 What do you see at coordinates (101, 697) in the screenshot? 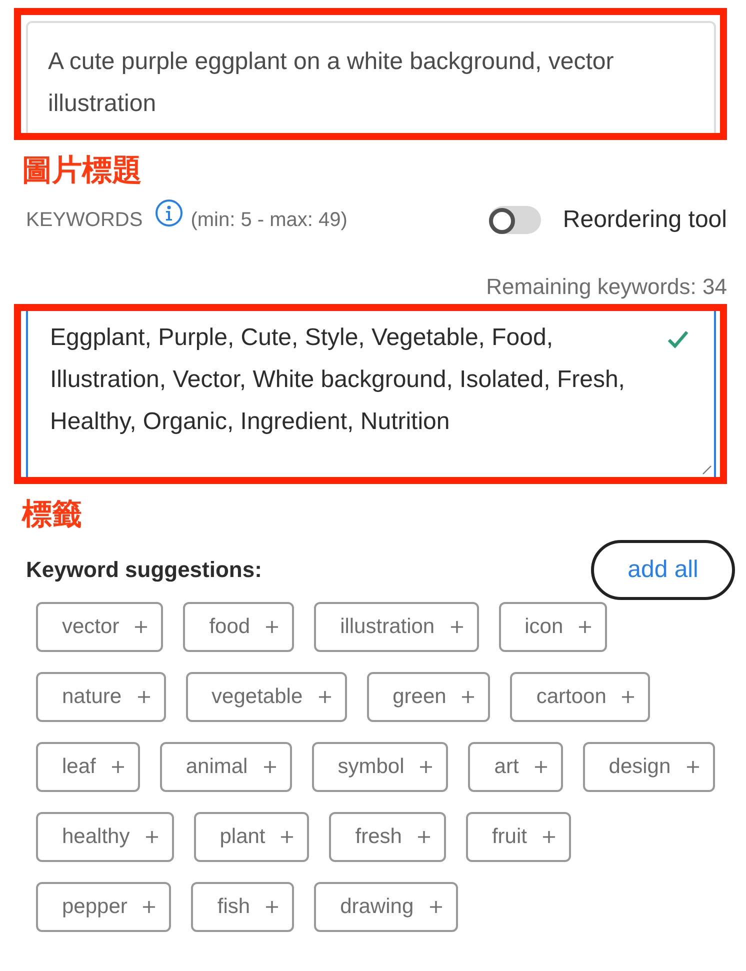
I see `keyword-chip: nature` at bounding box center [101, 697].